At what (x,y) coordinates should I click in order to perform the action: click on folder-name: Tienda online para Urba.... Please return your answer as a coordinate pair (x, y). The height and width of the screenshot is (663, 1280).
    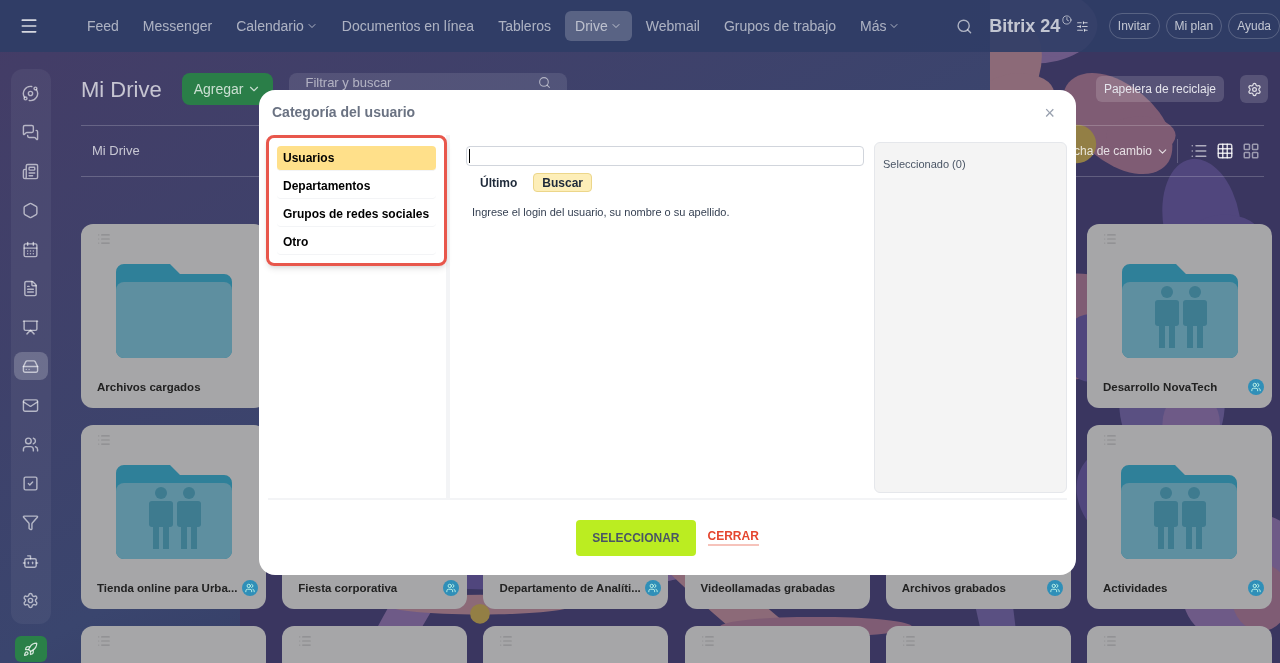
    Looking at the image, I should click on (167, 588).